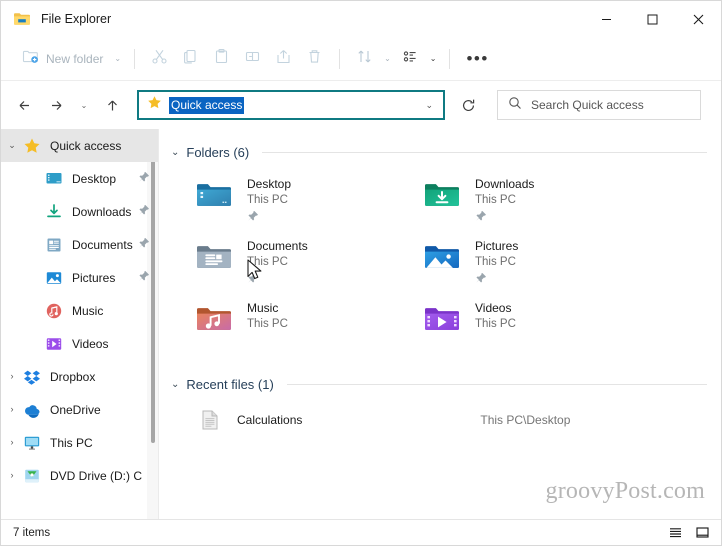 This screenshot has width=722, height=546. What do you see at coordinates (606, 19) in the screenshot?
I see `minimize-button` at bounding box center [606, 19].